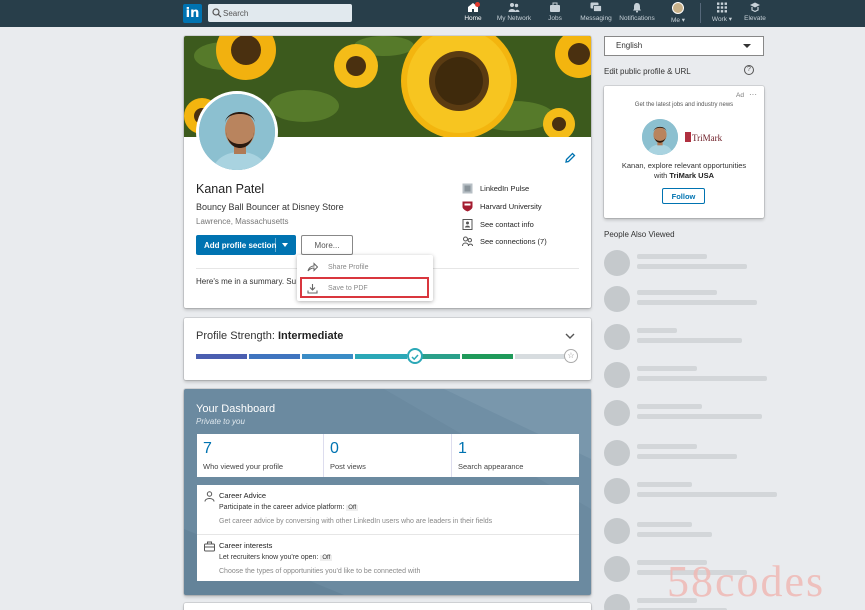 The height and width of the screenshot is (610, 865). I want to click on add-profile-section-button: Add profile section, so click(246, 245).